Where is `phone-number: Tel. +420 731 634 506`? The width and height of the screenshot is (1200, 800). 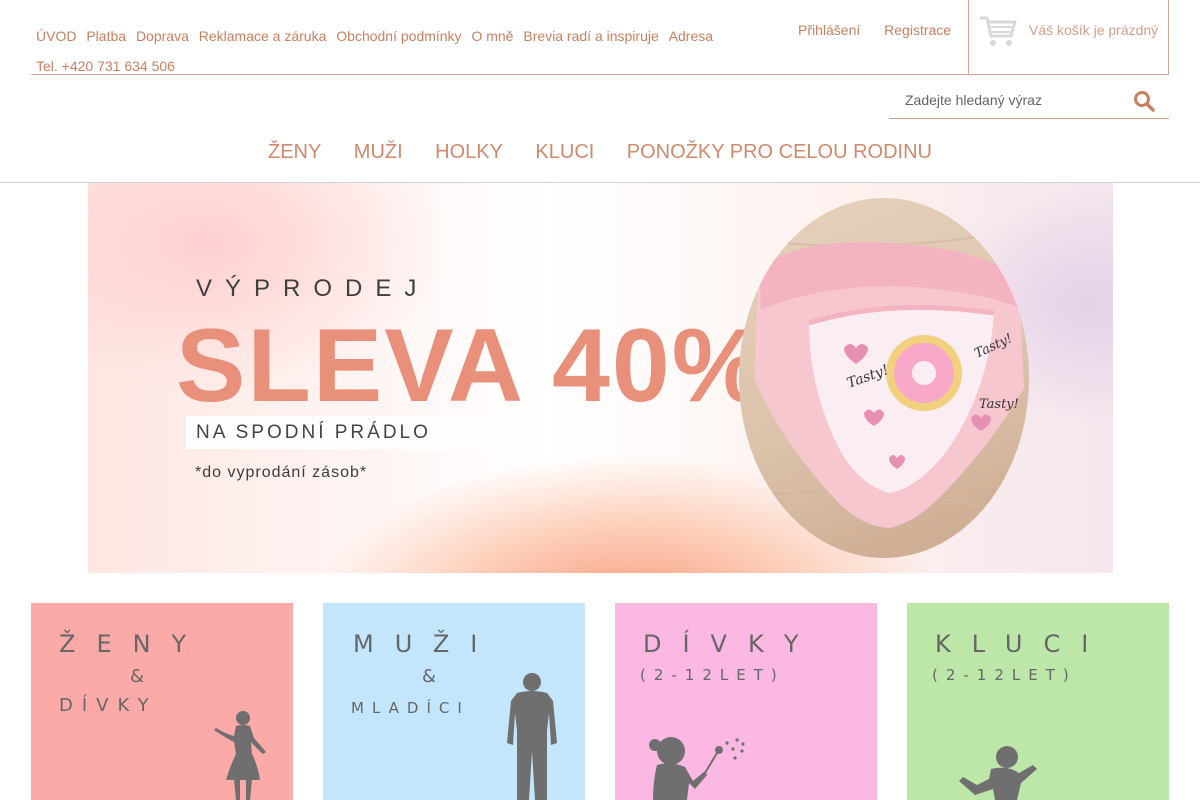
phone-number: Tel. +420 731 634 506 is located at coordinates (105, 66).